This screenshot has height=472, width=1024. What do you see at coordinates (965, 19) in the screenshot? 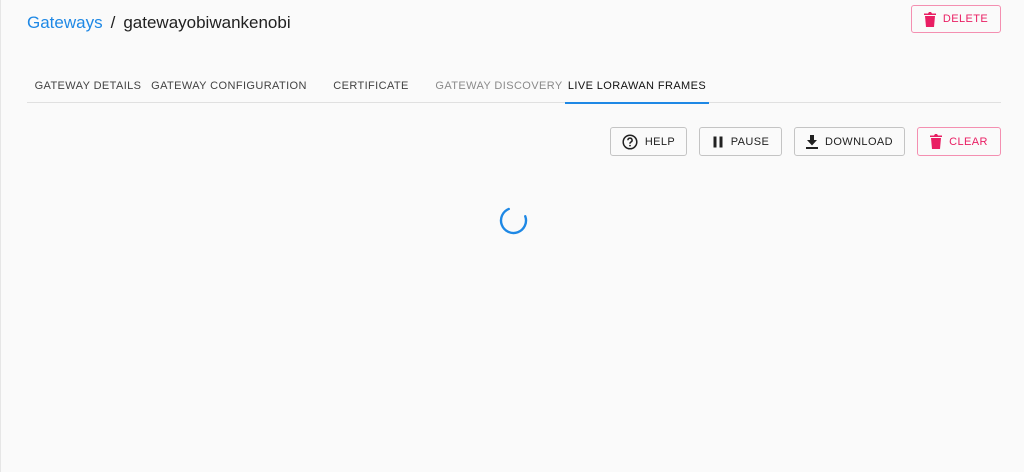
I see `delete-button-label: DELETE` at bounding box center [965, 19].